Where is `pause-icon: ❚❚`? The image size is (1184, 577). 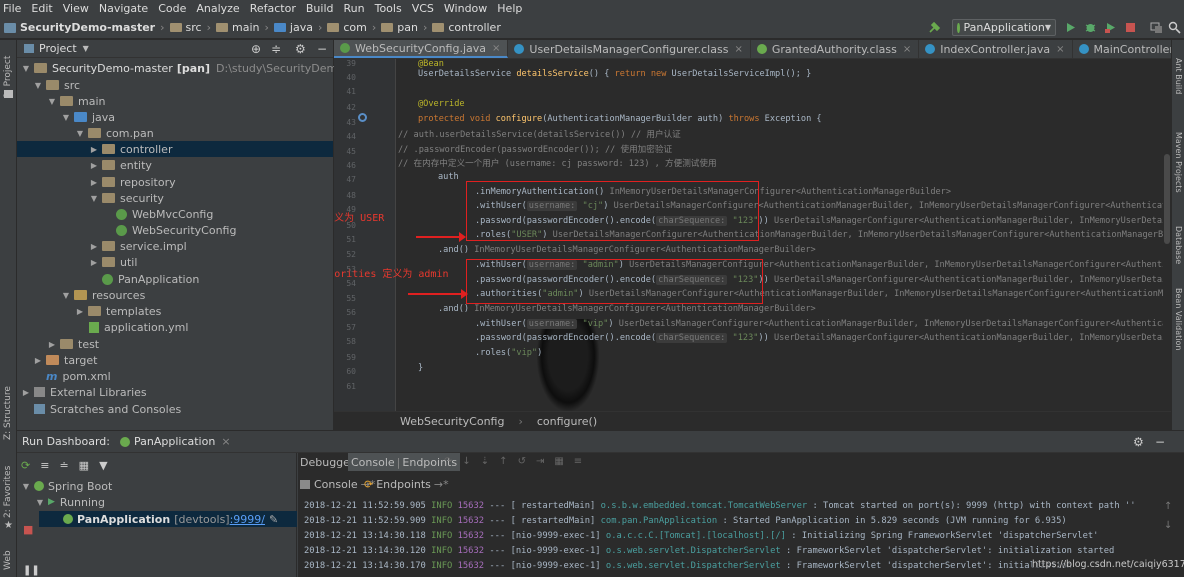 pause-icon: ❚❚ is located at coordinates (31, 570).